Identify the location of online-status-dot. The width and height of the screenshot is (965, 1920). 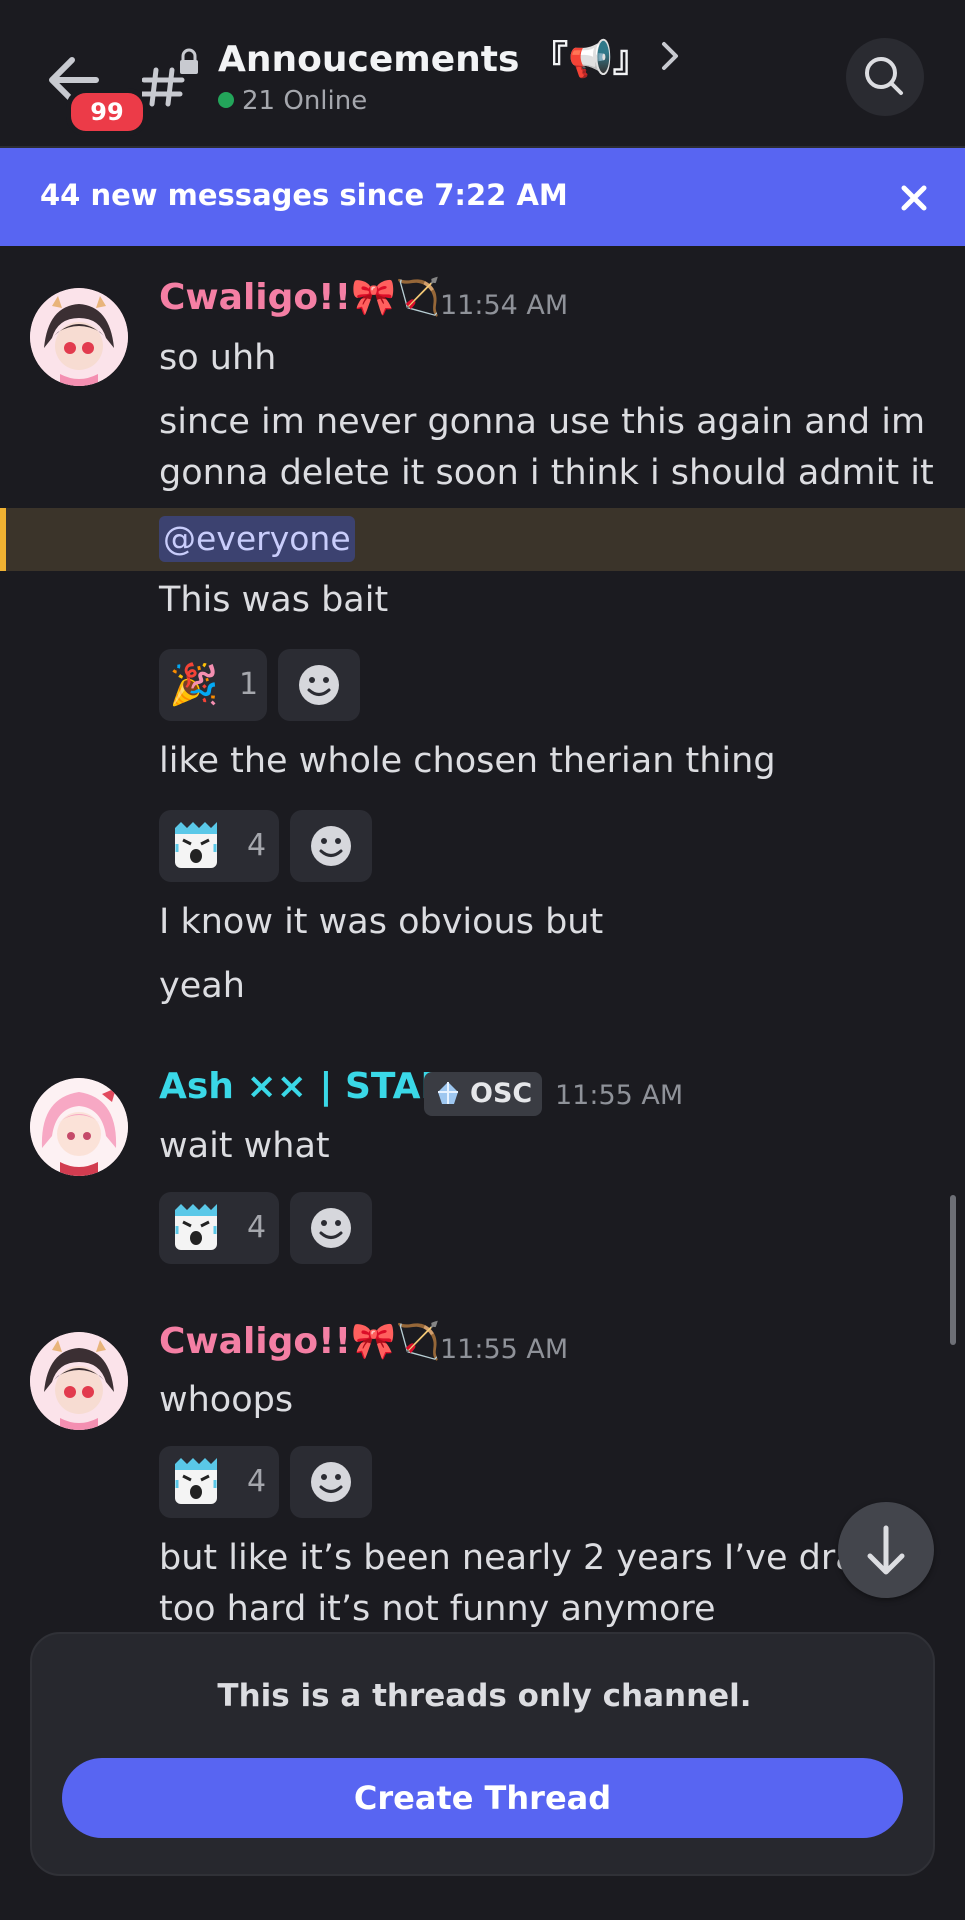
(226, 100).